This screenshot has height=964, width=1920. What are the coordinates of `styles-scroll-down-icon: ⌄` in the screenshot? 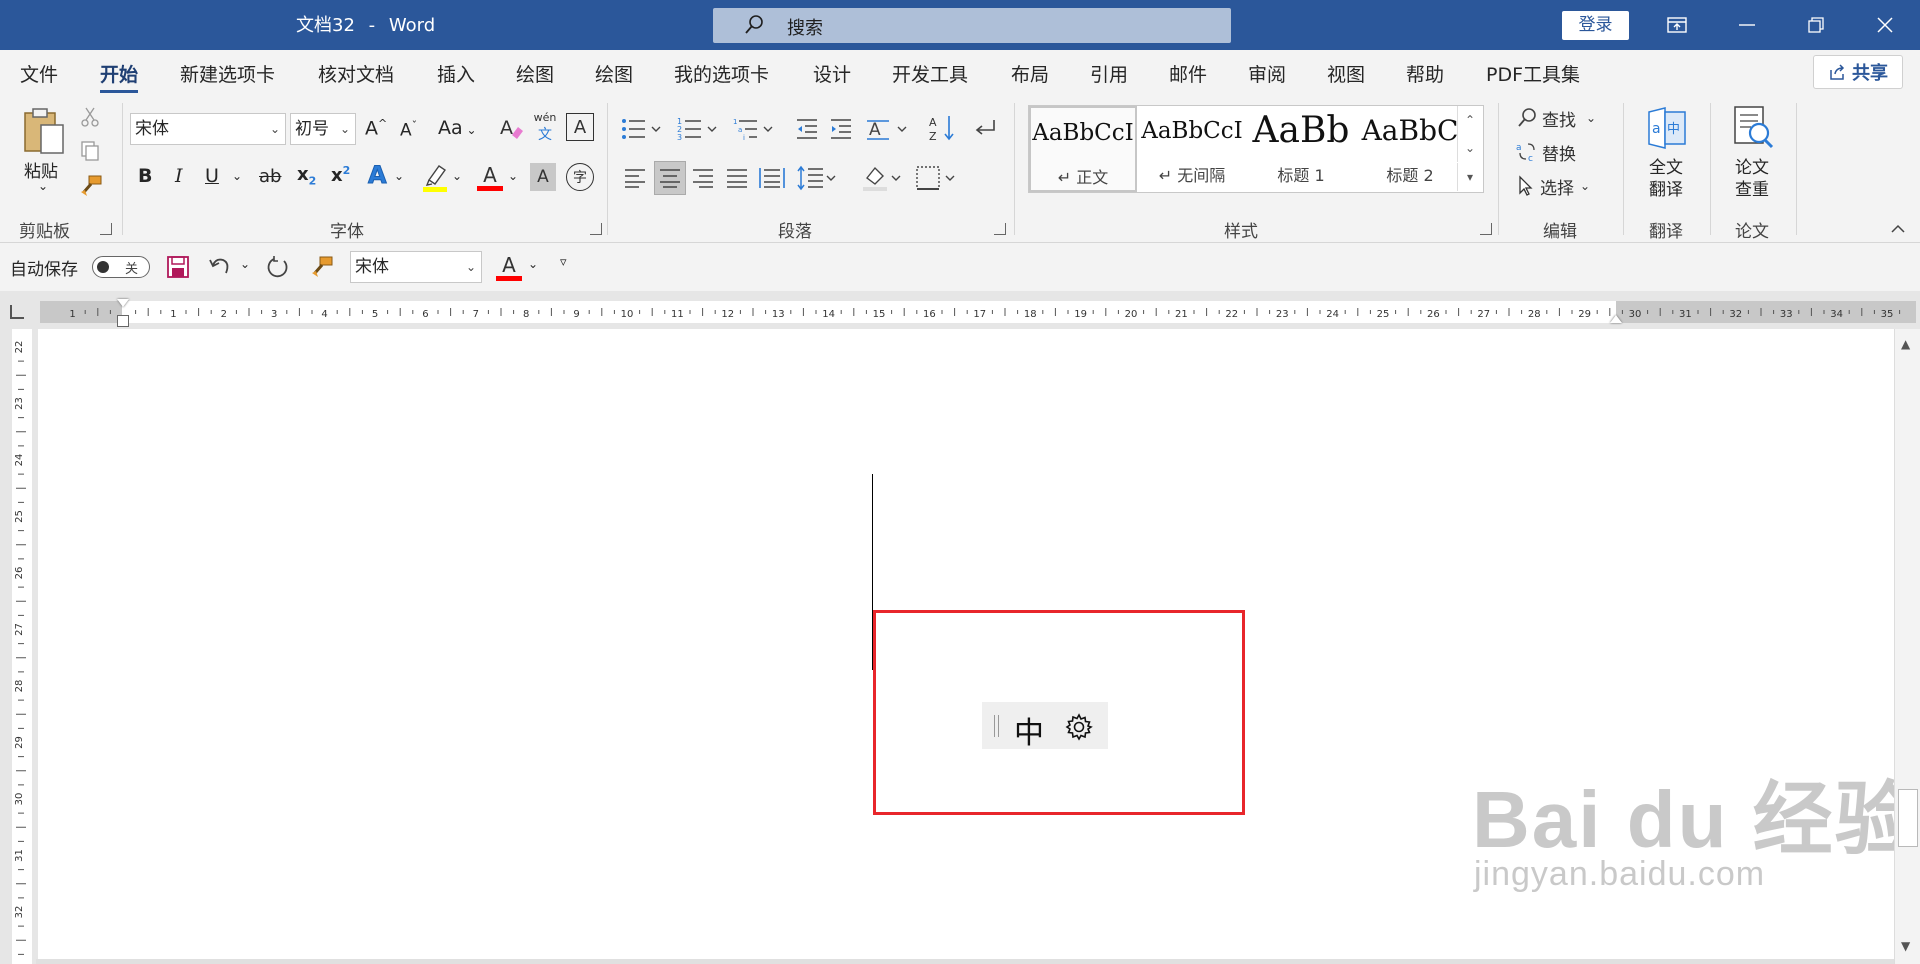 It's located at (1469, 148).